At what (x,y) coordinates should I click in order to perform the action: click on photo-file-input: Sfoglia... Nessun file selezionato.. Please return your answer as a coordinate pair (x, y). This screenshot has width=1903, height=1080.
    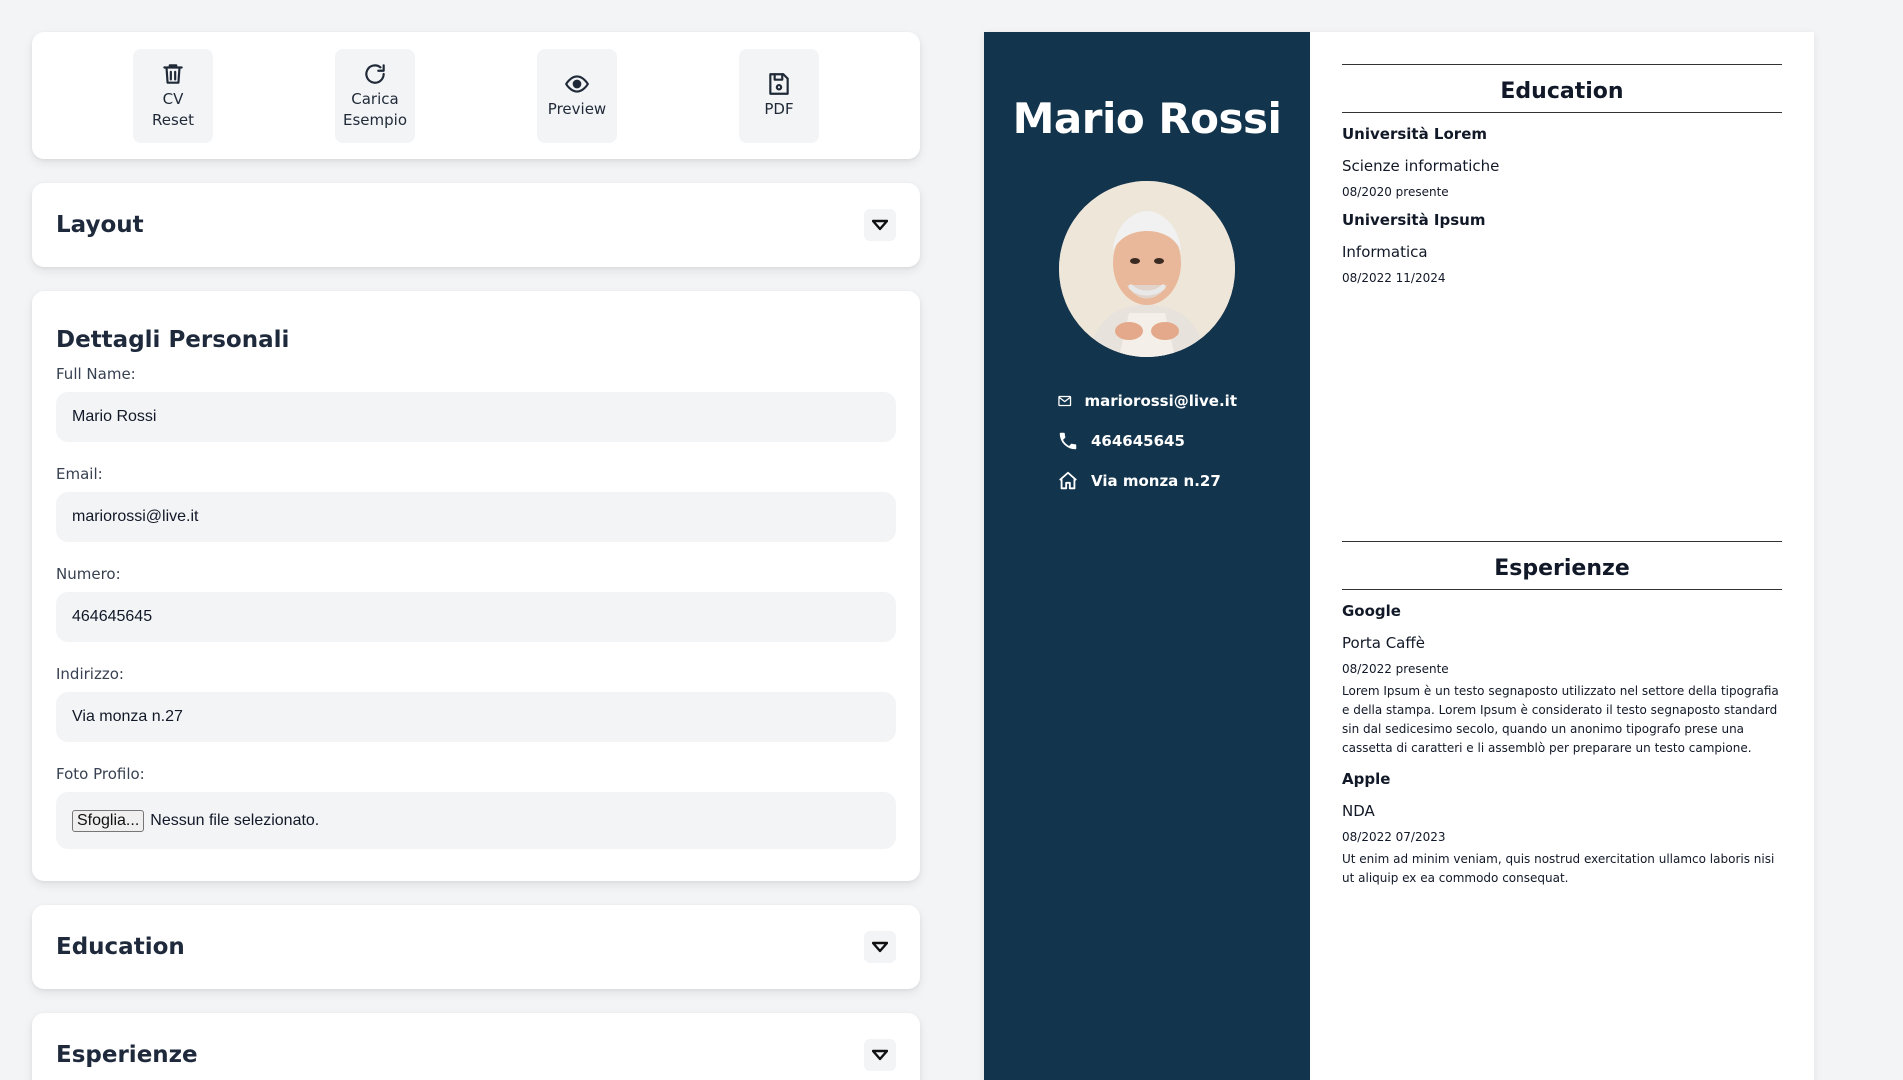
    Looking at the image, I should click on (476, 820).